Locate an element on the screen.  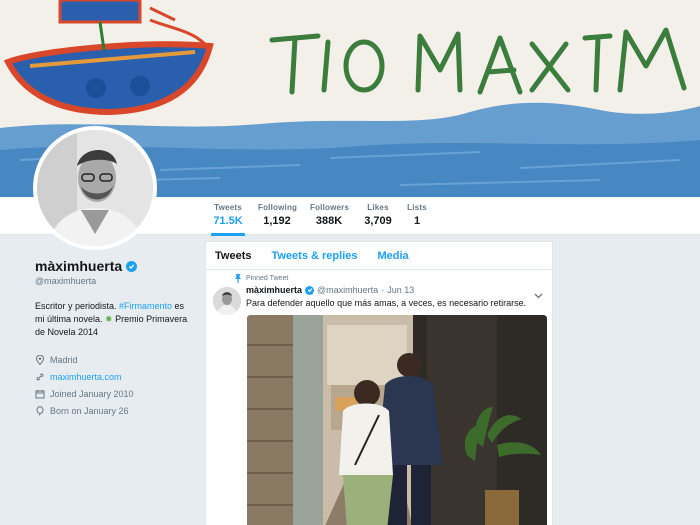
stat-likes: Likes 3,709 is located at coordinates (378, 215).